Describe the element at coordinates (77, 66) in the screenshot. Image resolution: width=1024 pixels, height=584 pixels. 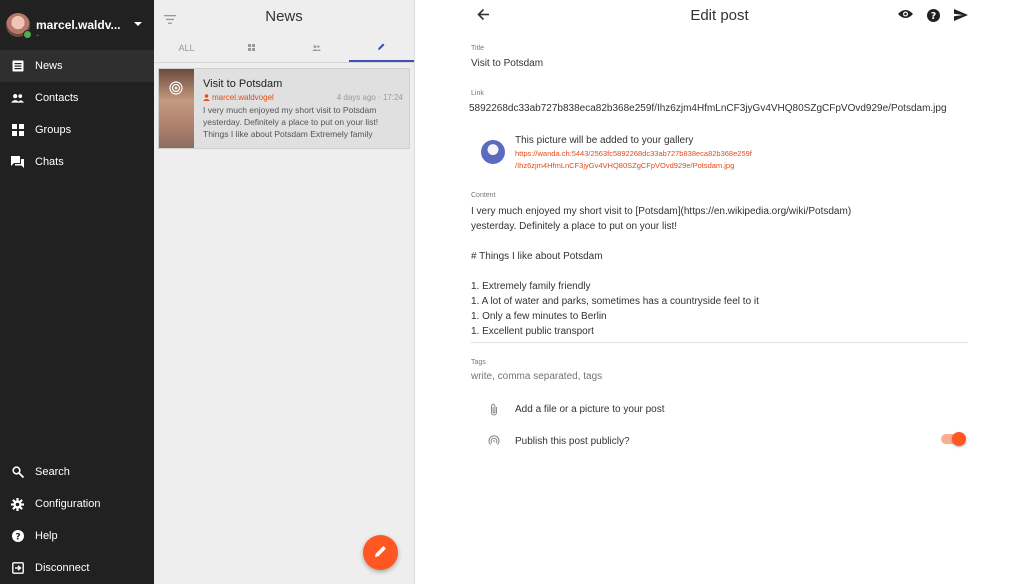
I see `sidebar-item-news: News` at that location.